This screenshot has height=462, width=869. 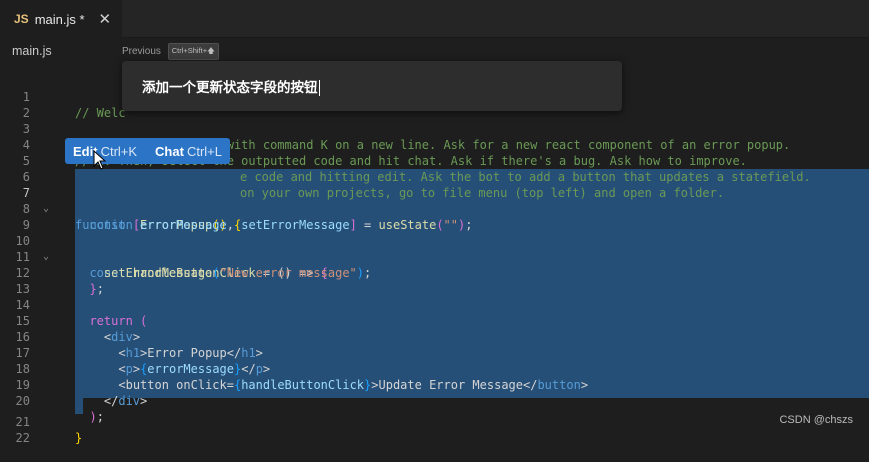 What do you see at coordinates (434, 280) in the screenshot?
I see `code-line: 13` at bounding box center [434, 280].